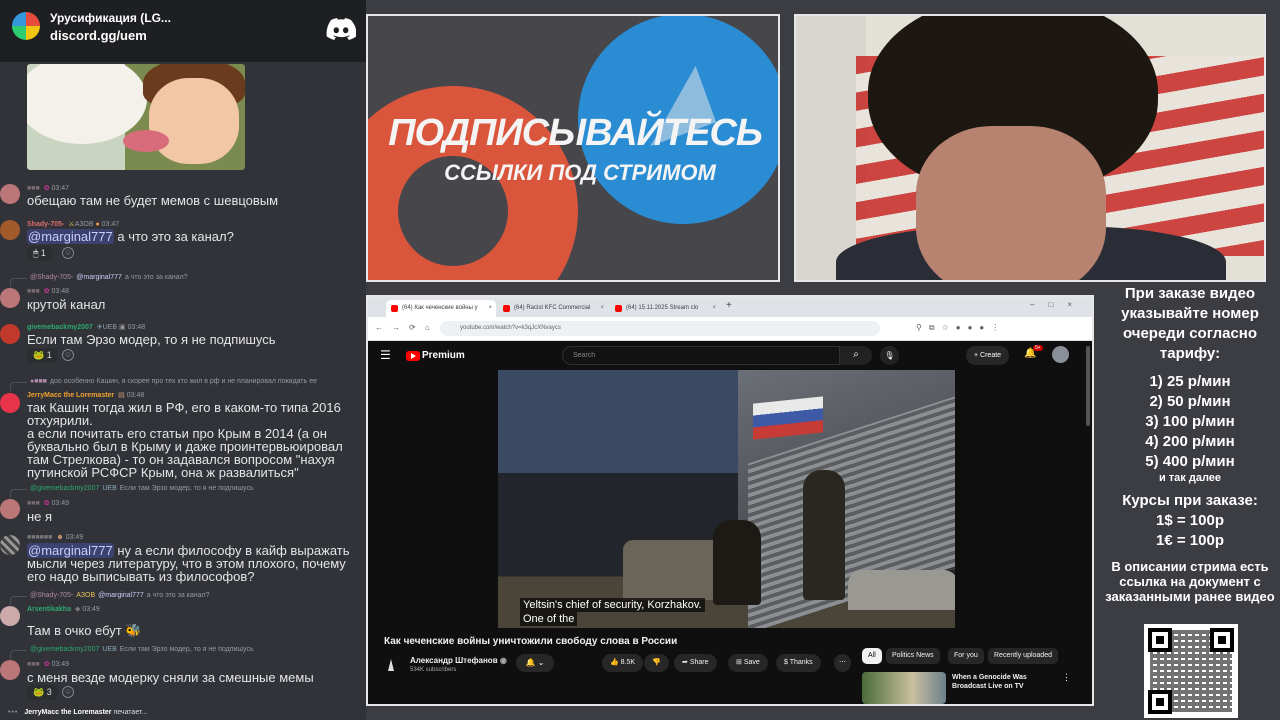 The image size is (1280, 720). Describe the element at coordinates (433, 670) in the screenshot. I see `subscriber-count: 534K subscribers` at that location.